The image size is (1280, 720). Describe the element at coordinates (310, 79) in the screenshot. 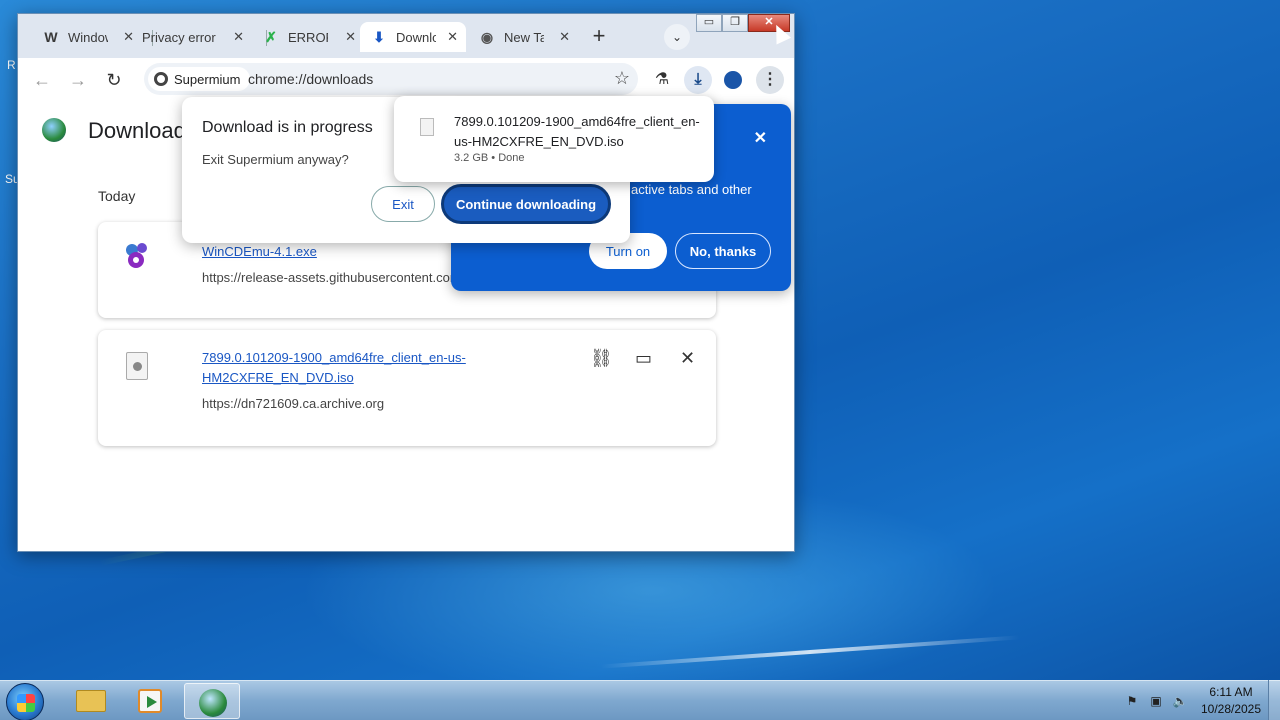

I see `url-text: chrome://downloads` at that location.